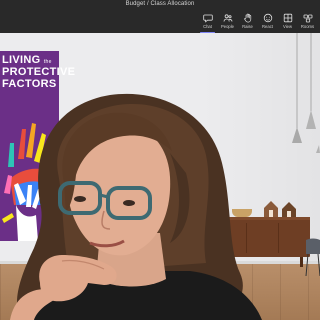 This screenshot has height=320, width=320. What do you see at coordinates (227, 26) in the screenshot?
I see `people-label: People` at bounding box center [227, 26].